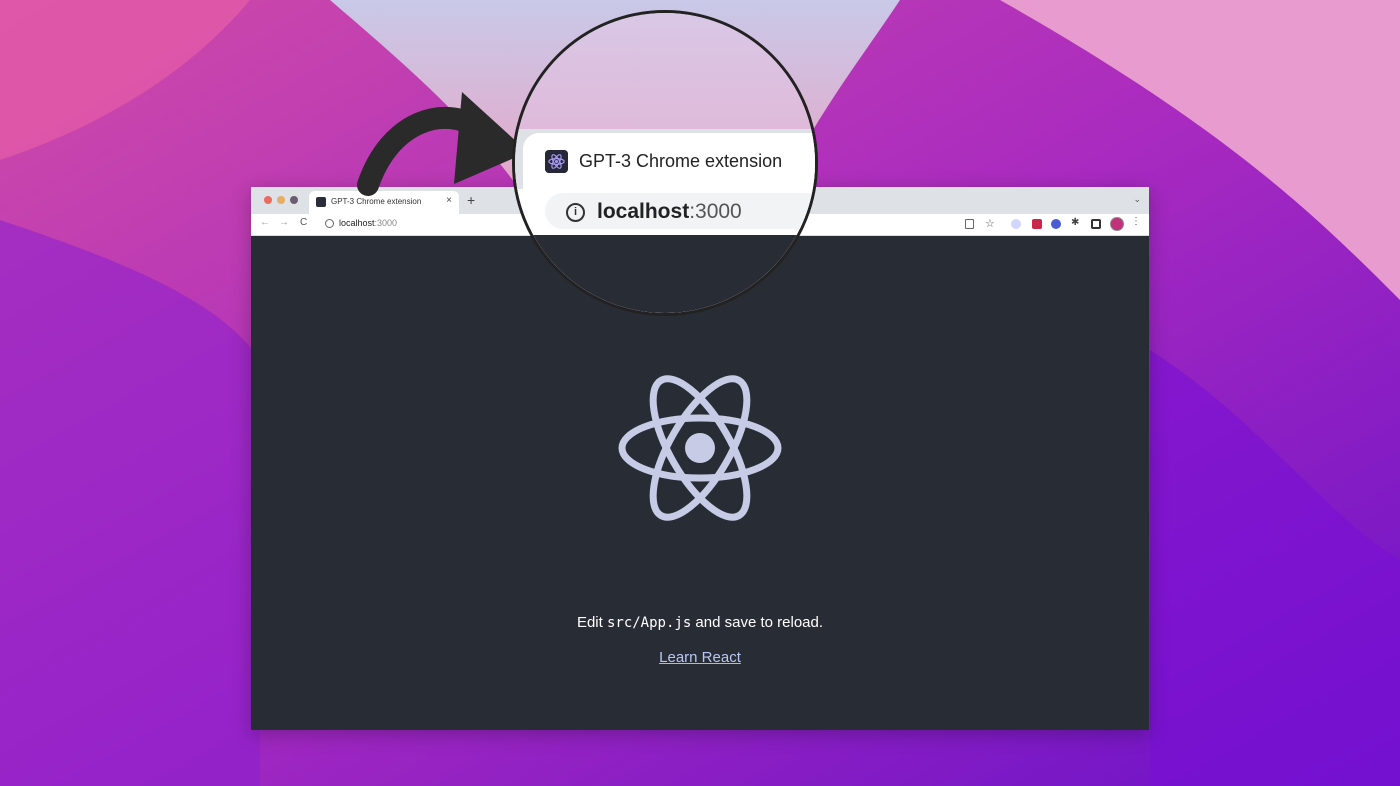 The height and width of the screenshot is (786, 1400). I want to click on window-close-button, so click(268, 200).